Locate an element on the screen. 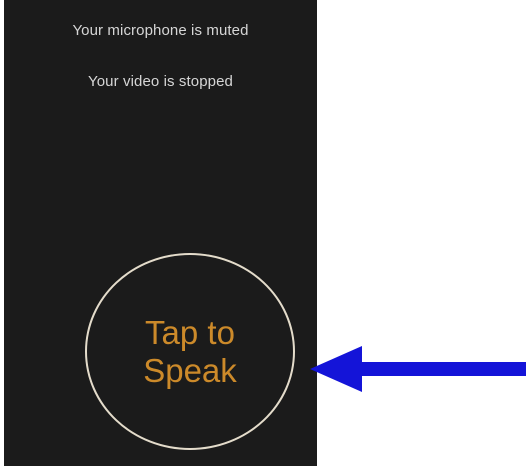 This screenshot has height=466, width=526. tap-to-speak-label-line2: Speak is located at coordinates (190, 370).